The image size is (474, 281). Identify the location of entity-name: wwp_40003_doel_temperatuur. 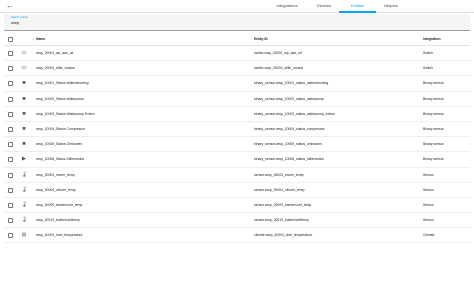
(59, 235).